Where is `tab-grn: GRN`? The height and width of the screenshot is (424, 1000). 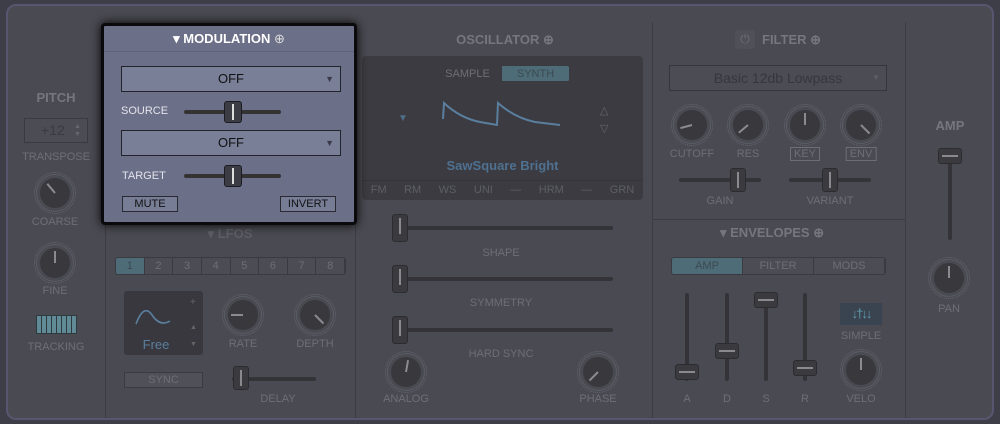 tab-grn: GRN is located at coordinates (622, 190).